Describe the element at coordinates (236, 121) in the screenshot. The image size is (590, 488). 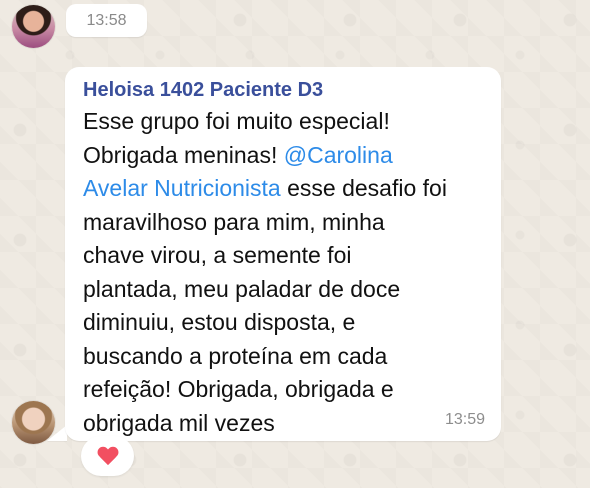
I see `message-line: Esse grupo foi muito especial!` at that location.